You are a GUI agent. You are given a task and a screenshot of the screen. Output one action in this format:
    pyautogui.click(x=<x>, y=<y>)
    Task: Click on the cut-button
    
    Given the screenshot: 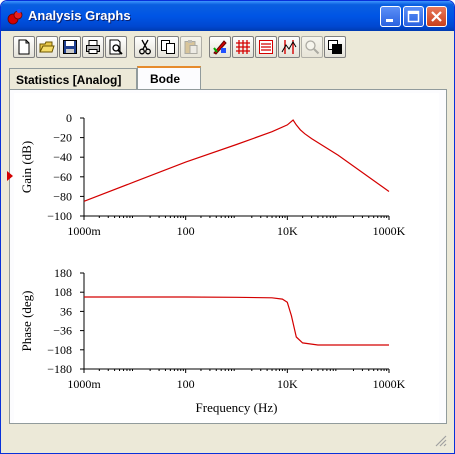 What is the action you would take?
    pyautogui.click(x=145, y=47)
    